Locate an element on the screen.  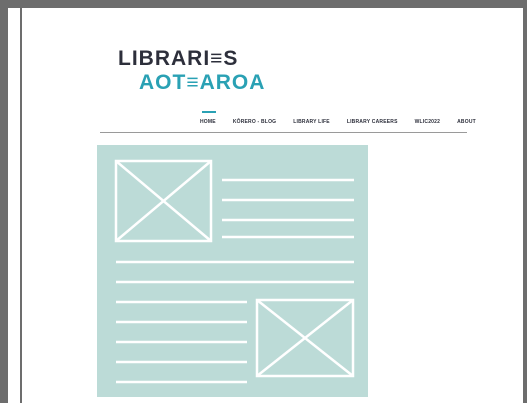
window-frame-top is located at coordinates (263, 4).